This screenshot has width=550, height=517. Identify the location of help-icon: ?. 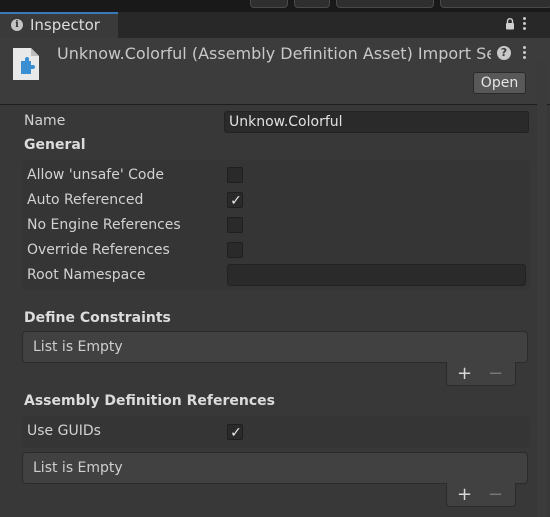
(504, 53).